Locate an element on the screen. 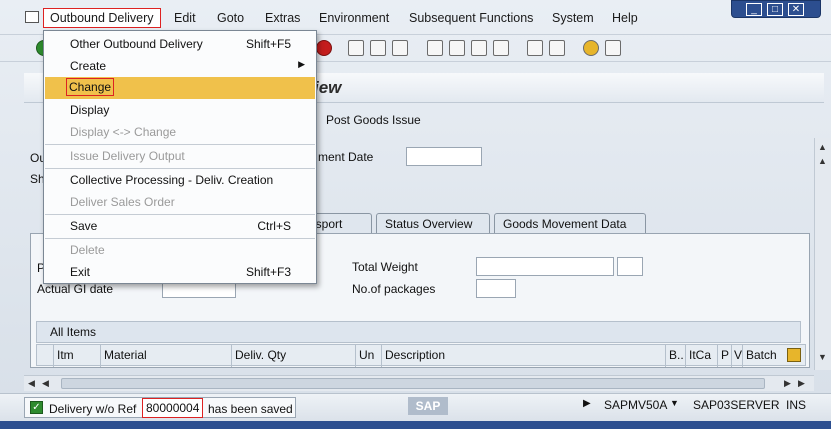 The height and width of the screenshot is (429, 831). window-controls: _ □ ✕ is located at coordinates (776, 9).